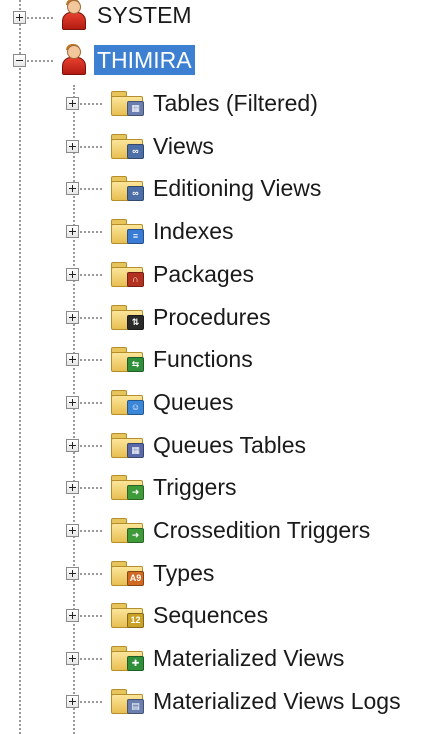  What do you see at coordinates (144, 60) in the screenshot?
I see `tree-node-label: THIMIRA` at bounding box center [144, 60].